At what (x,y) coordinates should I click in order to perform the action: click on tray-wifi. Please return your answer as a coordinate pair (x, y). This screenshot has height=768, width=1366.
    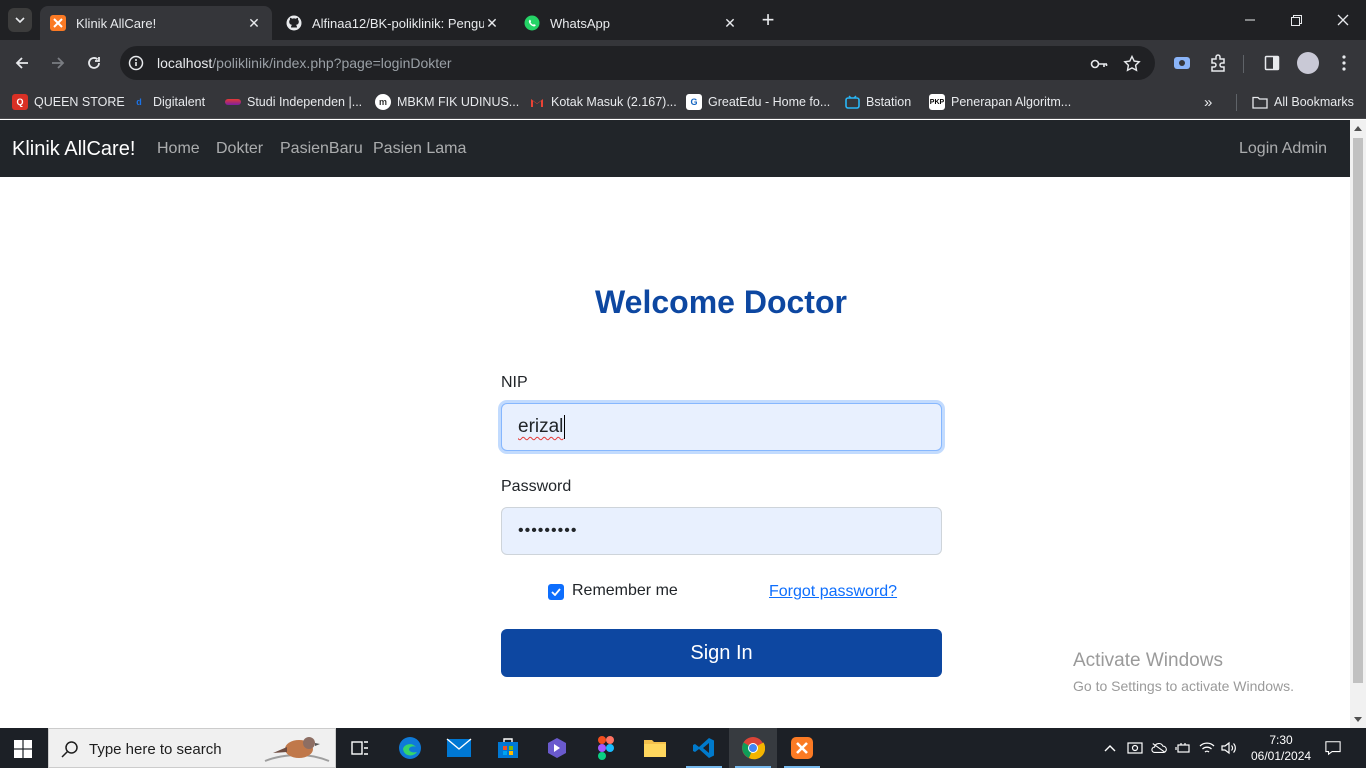
    Looking at the image, I should click on (1207, 748).